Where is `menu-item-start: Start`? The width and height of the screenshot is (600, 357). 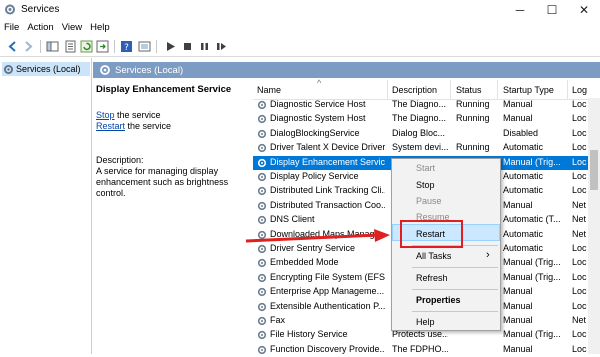 menu-item-start: Start is located at coordinates (425, 168).